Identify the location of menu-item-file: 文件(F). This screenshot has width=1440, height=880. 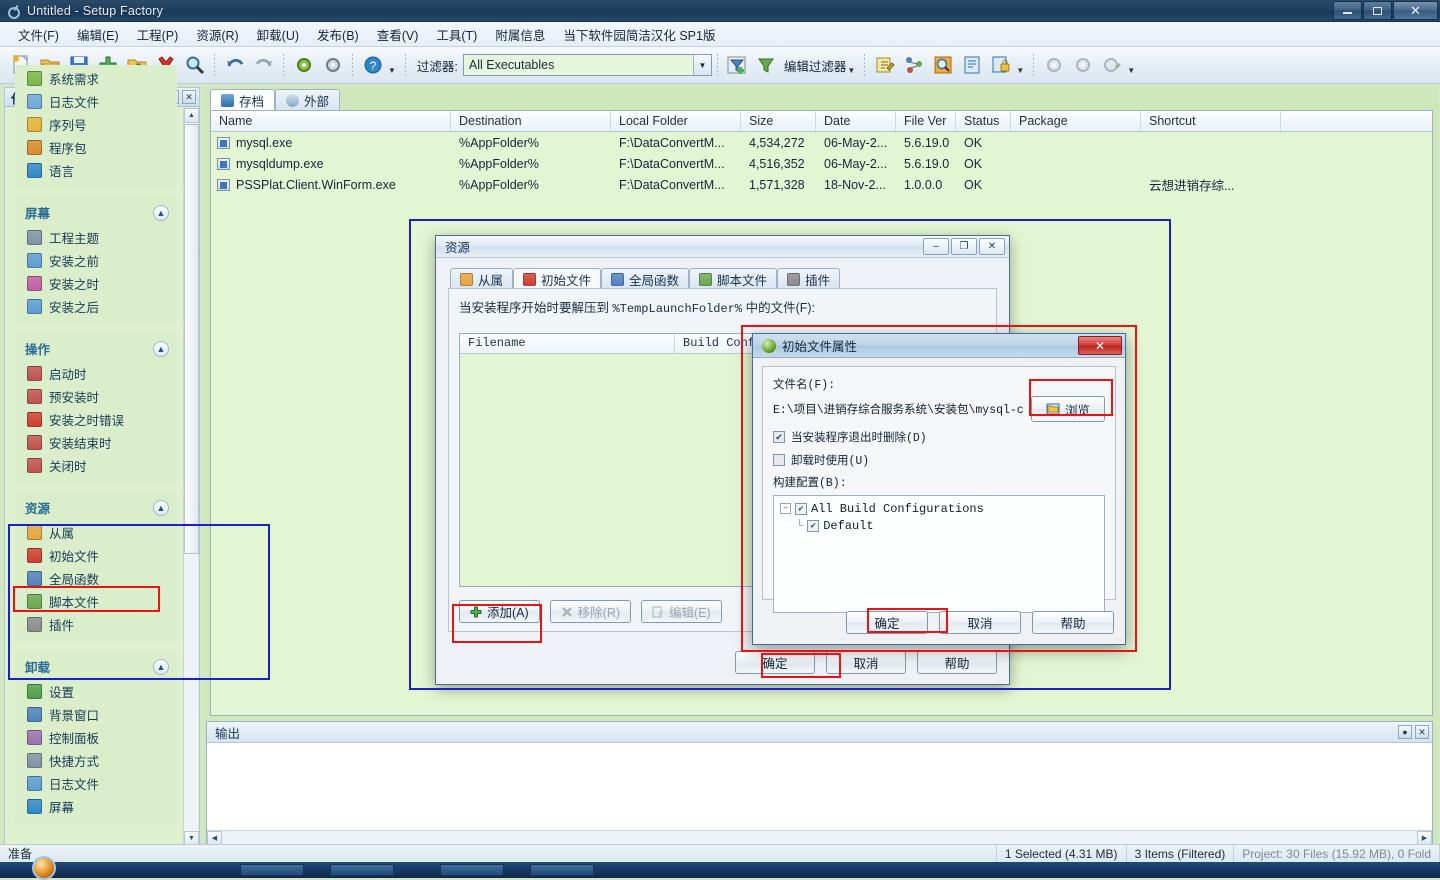
(38, 34).